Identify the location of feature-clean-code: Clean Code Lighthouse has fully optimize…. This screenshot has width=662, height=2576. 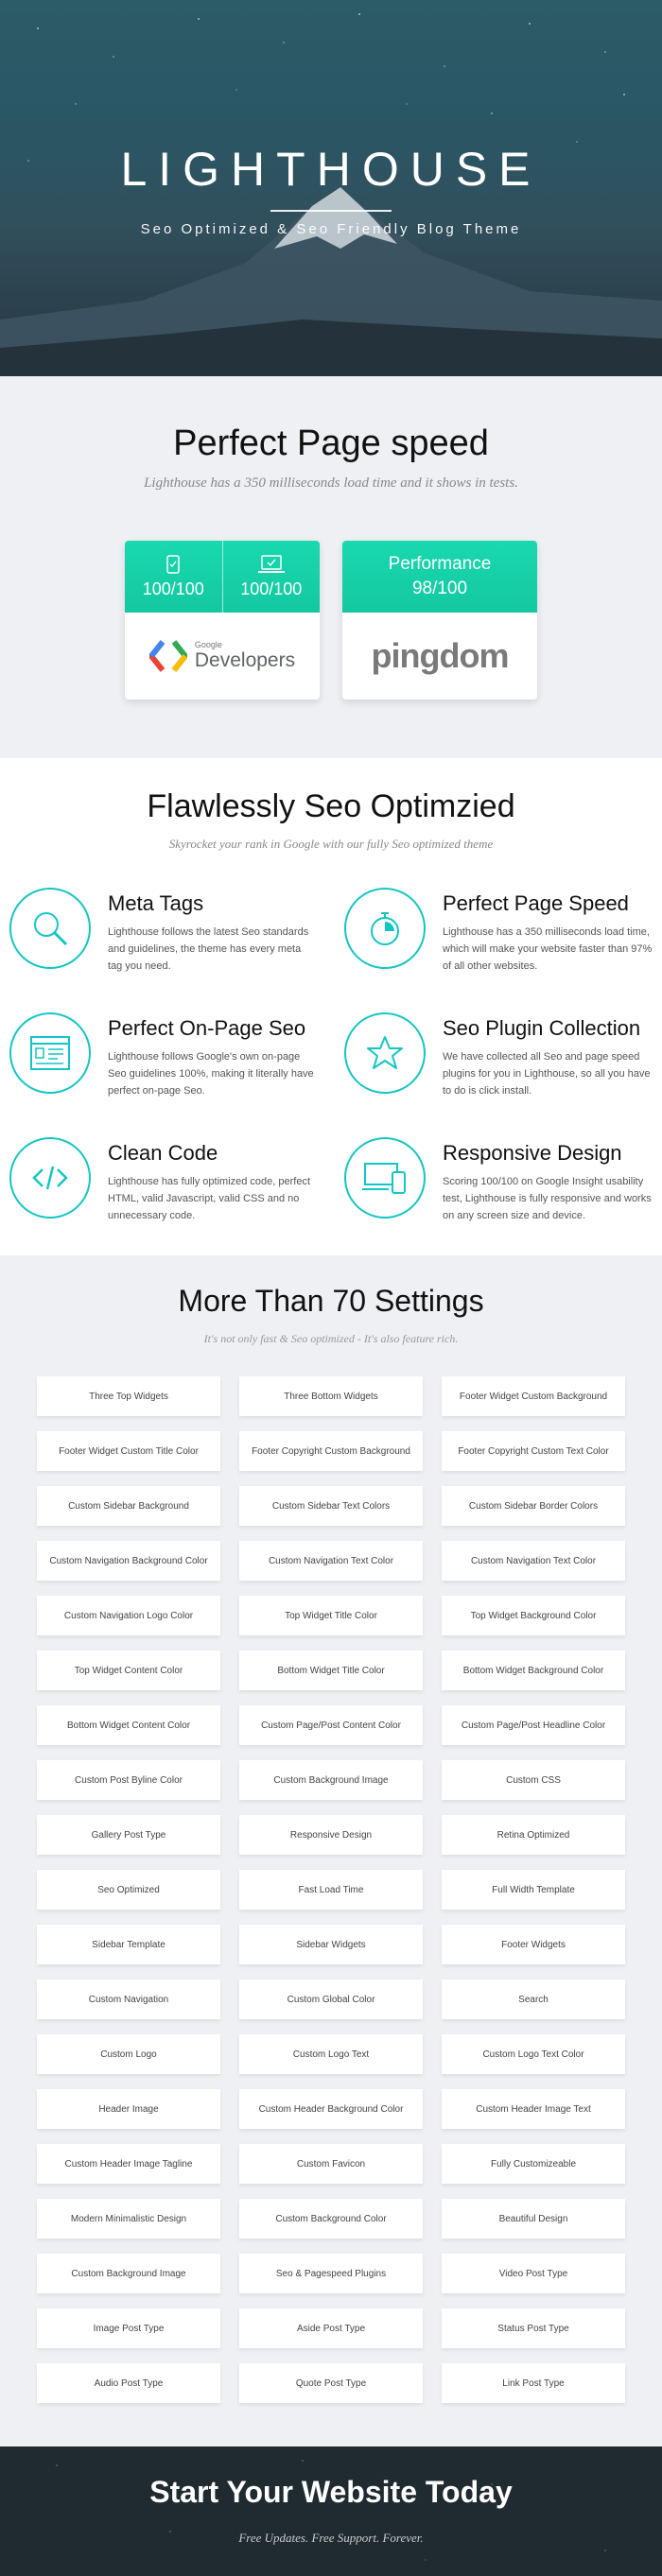
(164, 1180).